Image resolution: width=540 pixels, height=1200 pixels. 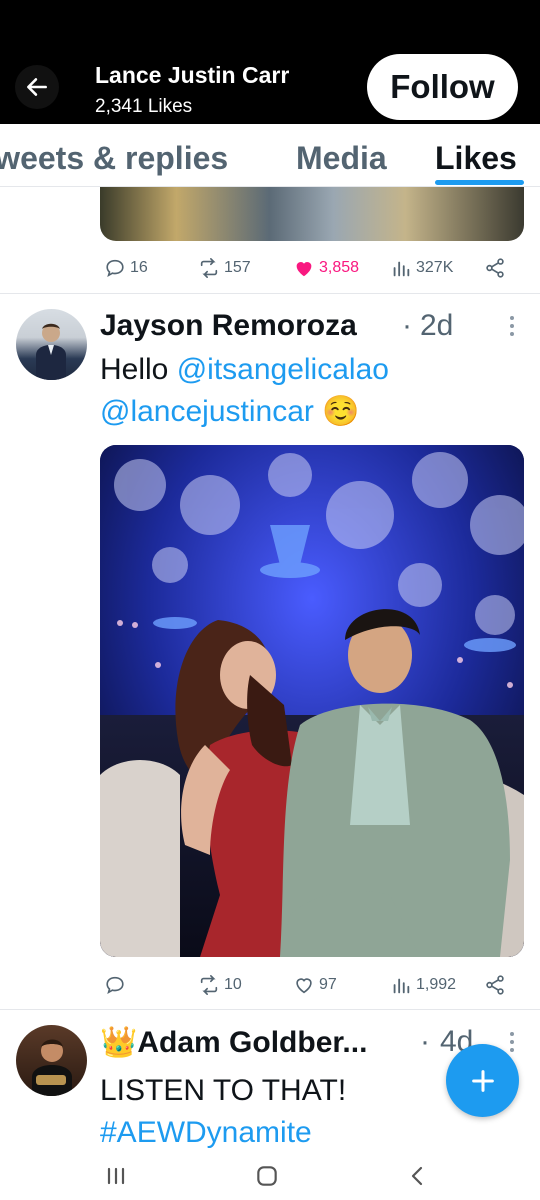 I want to click on plus-icon, so click(x=482, y=1080).